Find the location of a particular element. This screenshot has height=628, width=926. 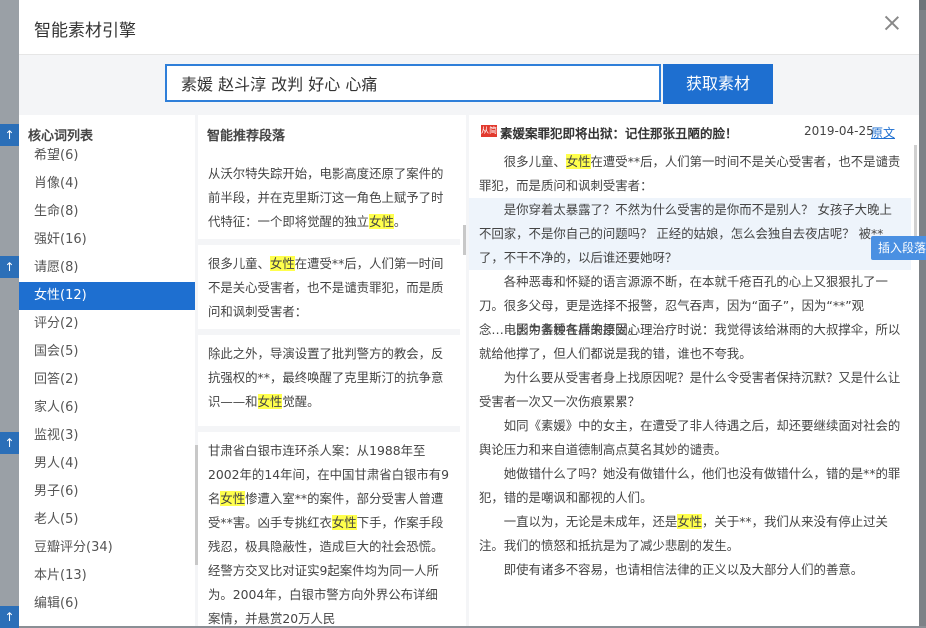

search-input is located at coordinates (413, 83).